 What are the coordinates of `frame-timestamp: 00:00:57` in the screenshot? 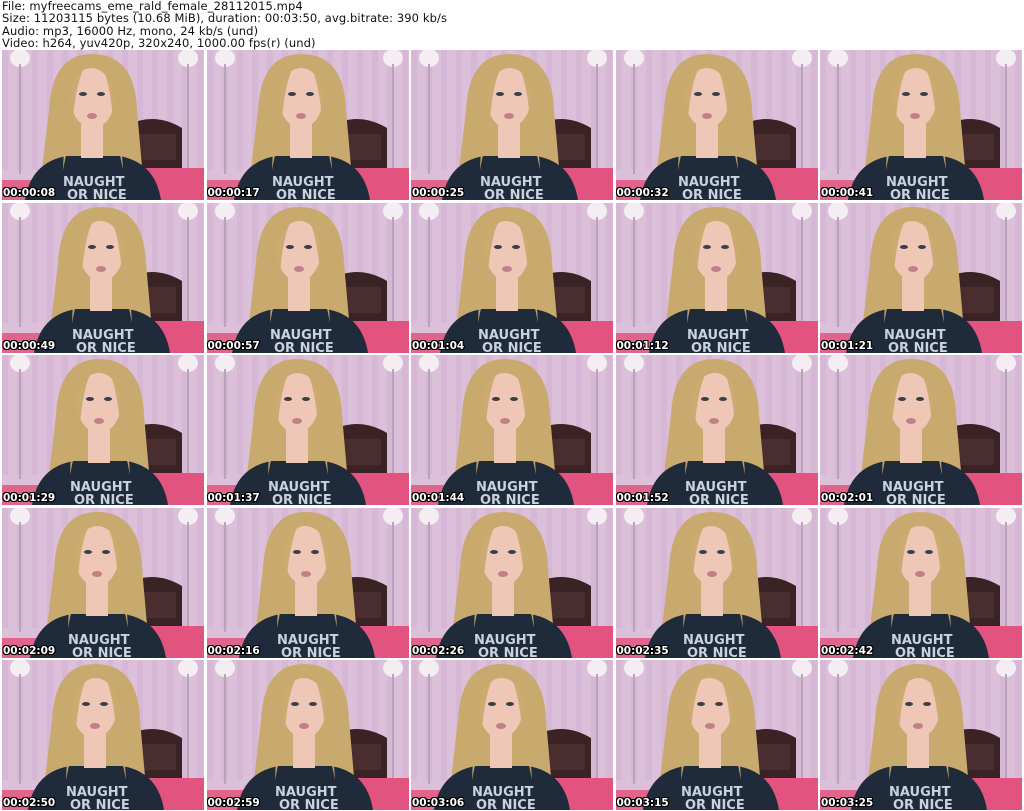 It's located at (233, 345).